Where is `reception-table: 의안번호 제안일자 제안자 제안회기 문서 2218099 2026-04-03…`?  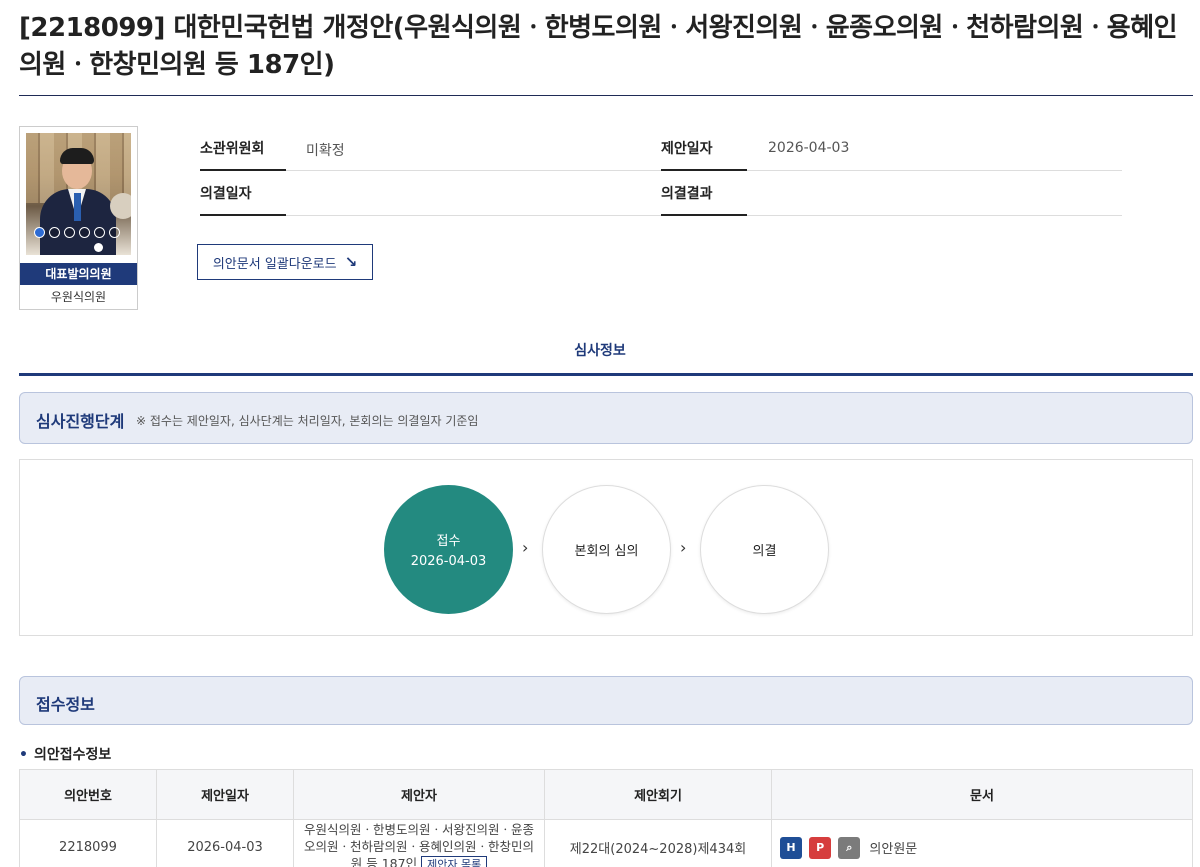
reception-table: 의안번호 제안일자 제안자 제안회기 문서 2218099 2026-04-03… is located at coordinates (606, 818).